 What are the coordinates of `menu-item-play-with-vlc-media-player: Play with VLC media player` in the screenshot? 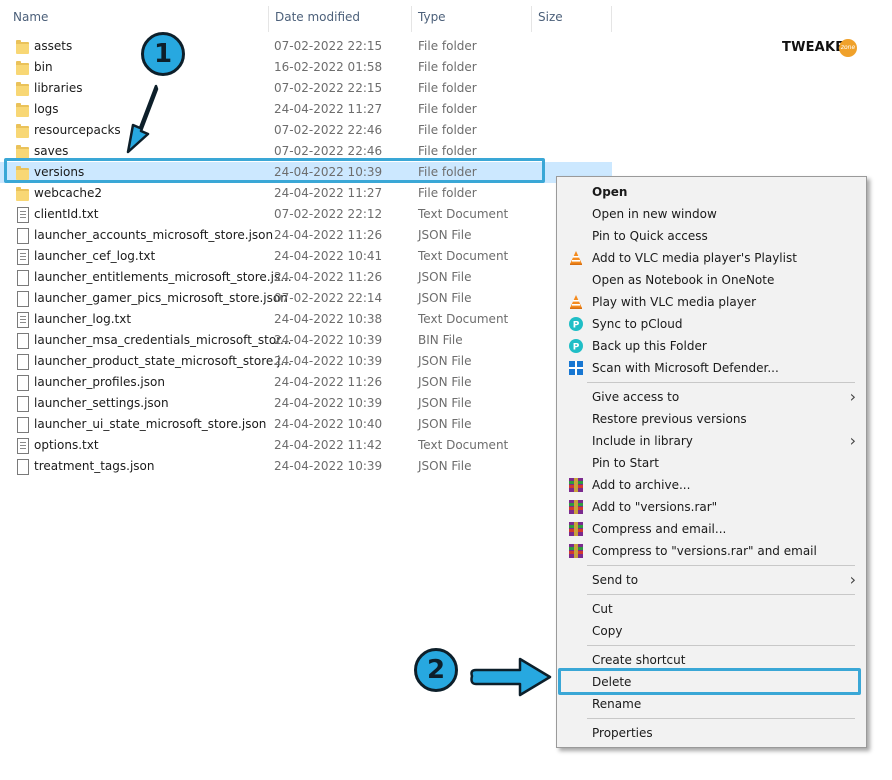 It's located at (711, 302).